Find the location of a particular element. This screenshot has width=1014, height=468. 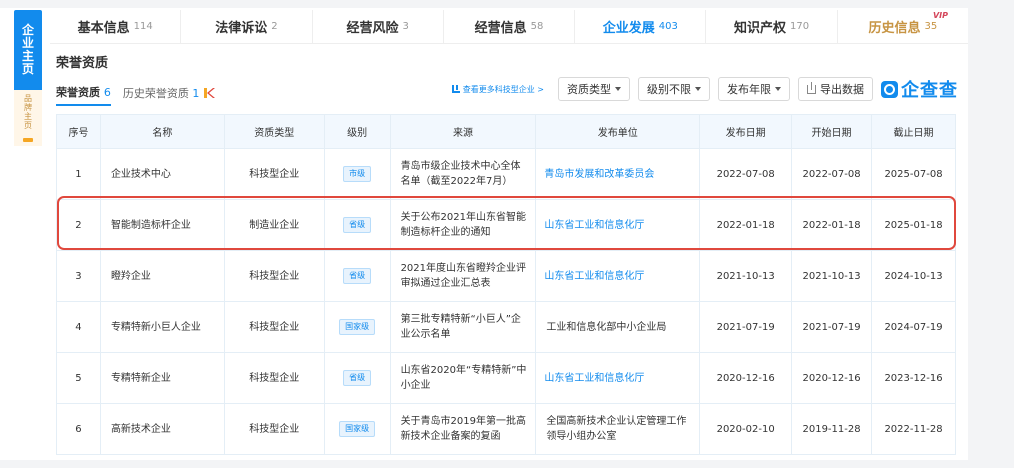

more-tech-companies-link: 查看更多科技型企业 > is located at coordinates (497, 89).